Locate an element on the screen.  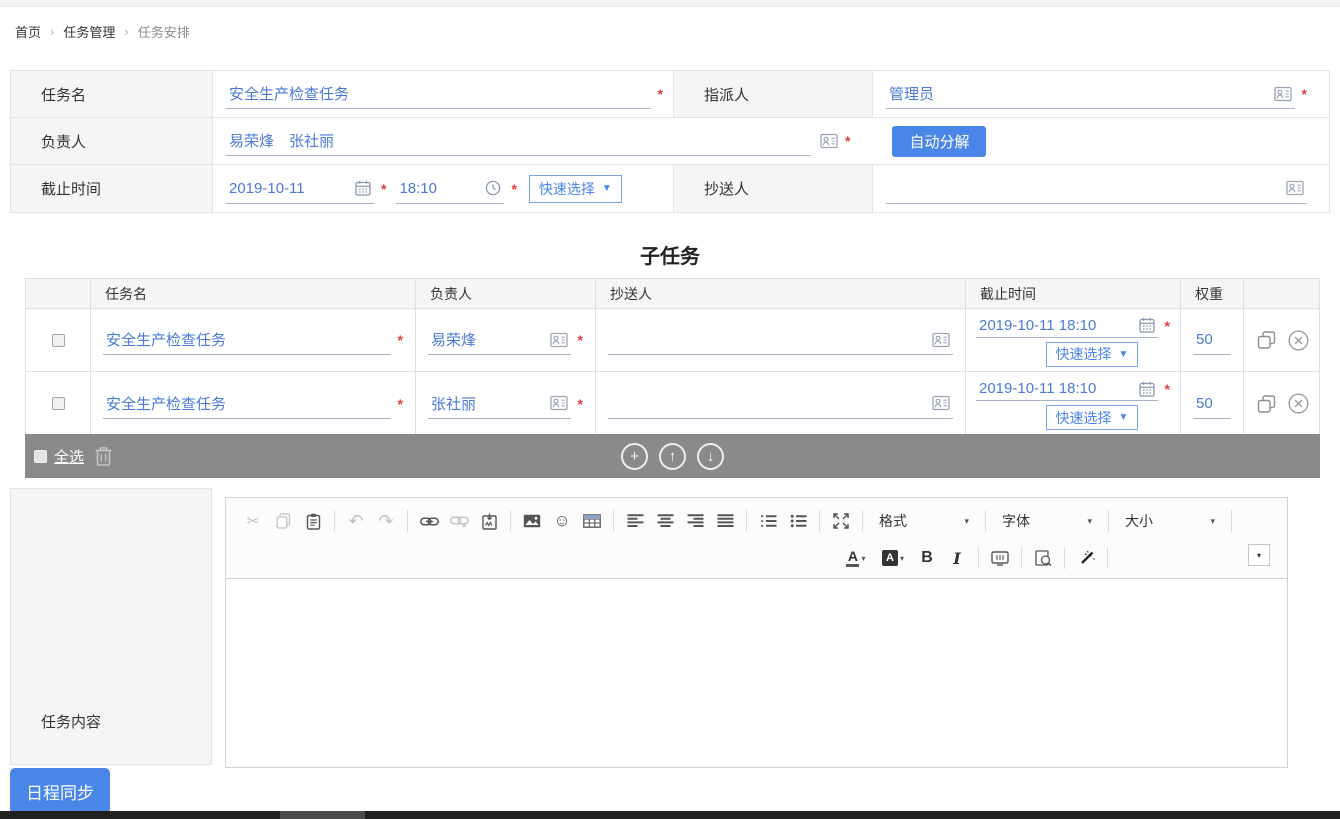
paste-icon is located at coordinates (313, 521).